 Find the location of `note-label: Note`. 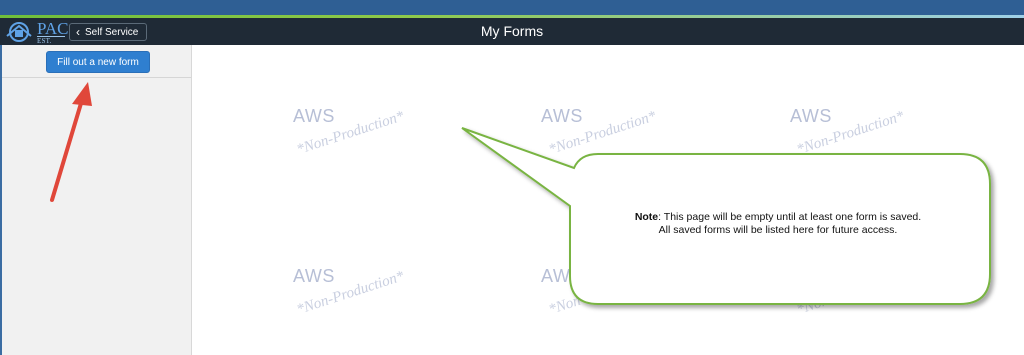

note-label: Note is located at coordinates (646, 217).